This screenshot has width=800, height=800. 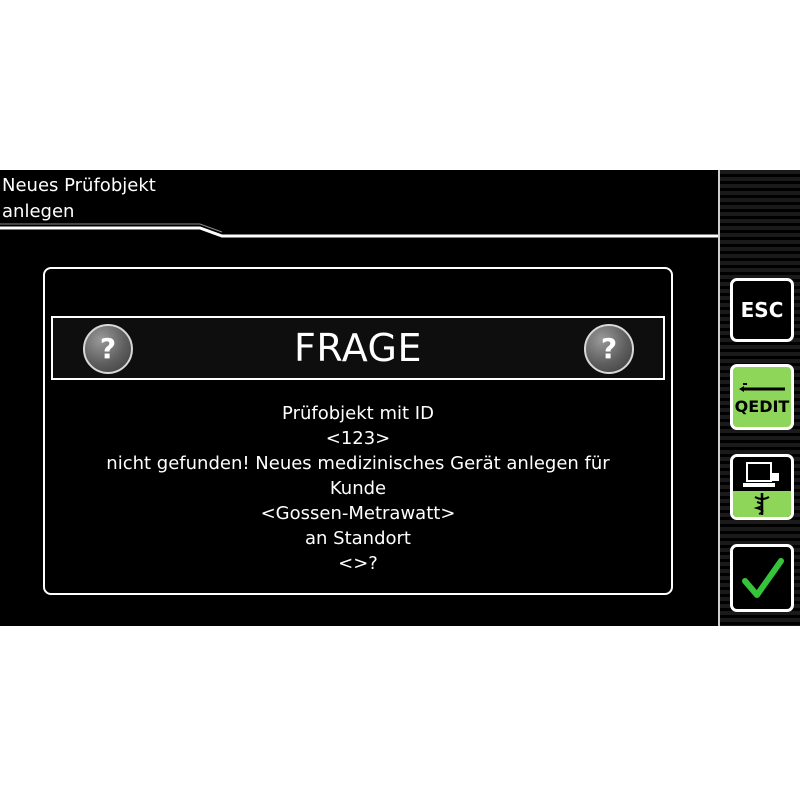 I want to click on medical-device-button, so click(x=762, y=487).